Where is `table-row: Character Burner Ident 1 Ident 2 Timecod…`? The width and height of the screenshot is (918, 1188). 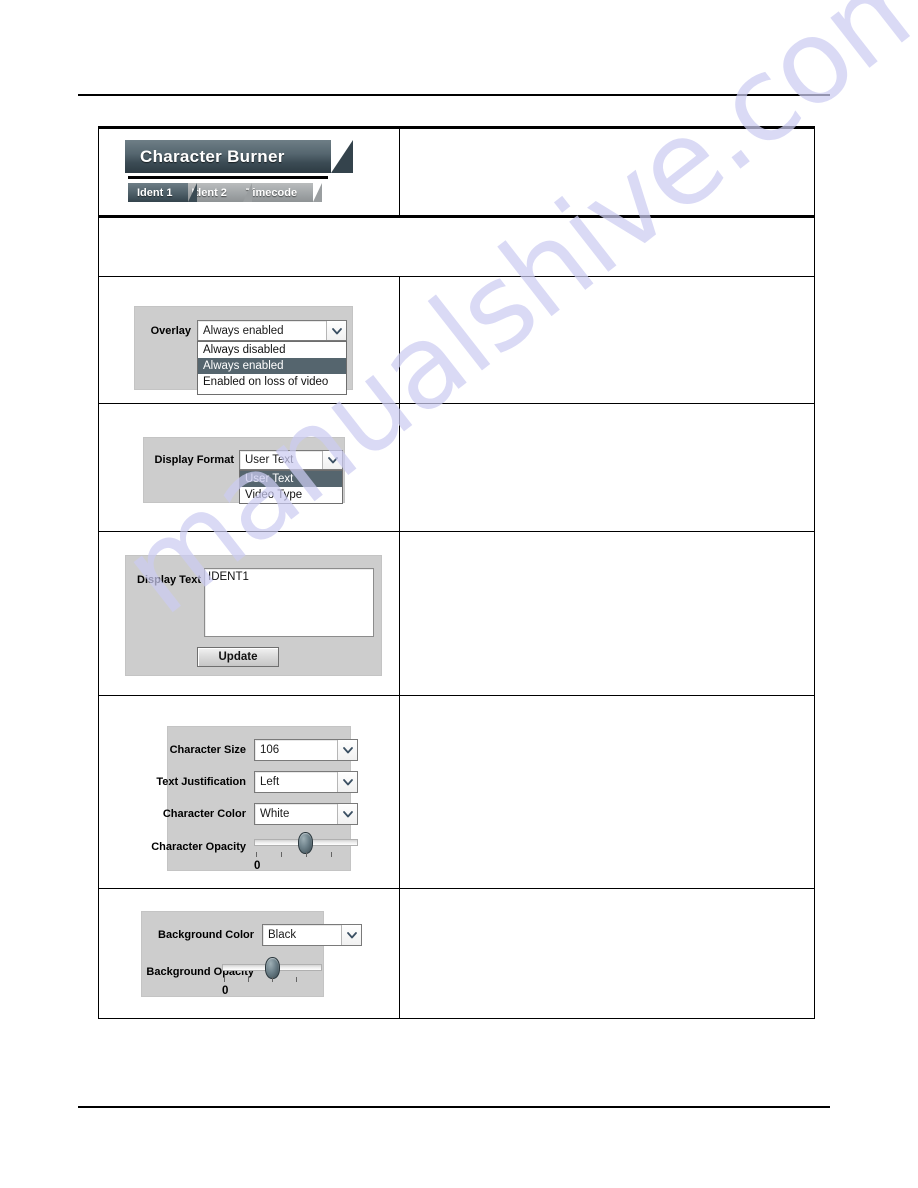 table-row: Character Burner Ident 1 Ident 2 Timecod… is located at coordinates (456, 171).